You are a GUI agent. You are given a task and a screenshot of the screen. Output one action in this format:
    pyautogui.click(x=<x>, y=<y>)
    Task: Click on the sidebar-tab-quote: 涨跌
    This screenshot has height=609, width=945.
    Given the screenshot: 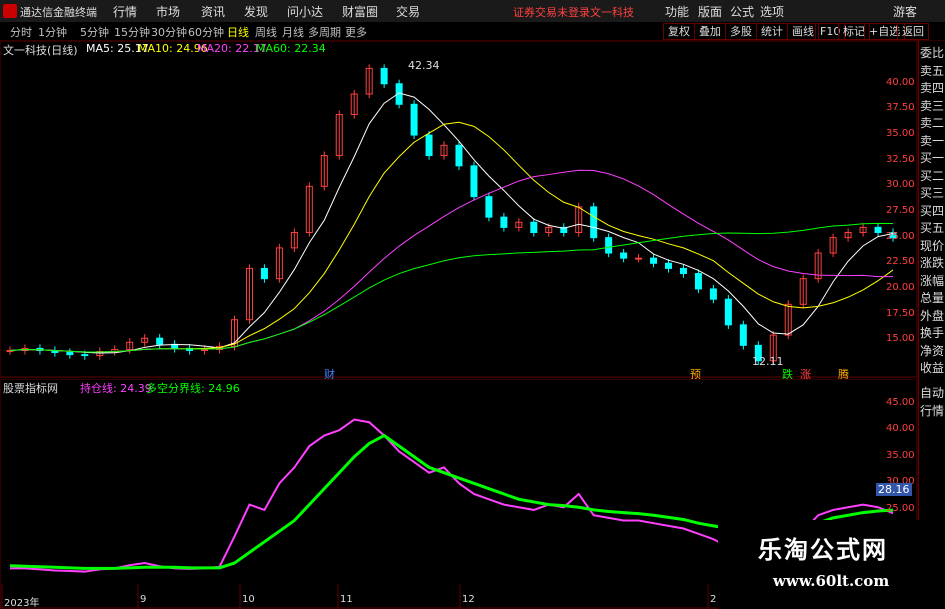 What is the action you would take?
    pyautogui.click(x=932, y=262)
    